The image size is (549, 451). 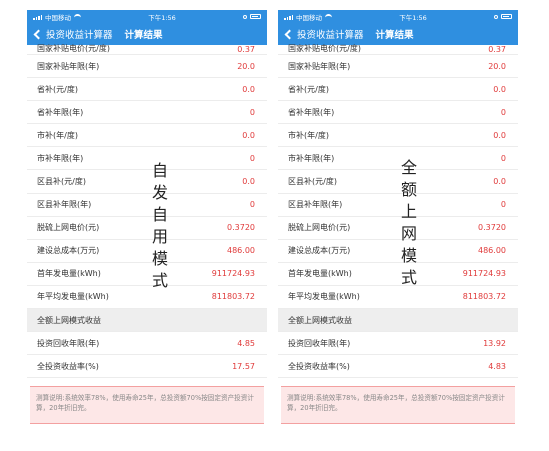 What do you see at coordinates (255, 16) in the screenshot?
I see `battery-icon` at bounding box center [255, 16].